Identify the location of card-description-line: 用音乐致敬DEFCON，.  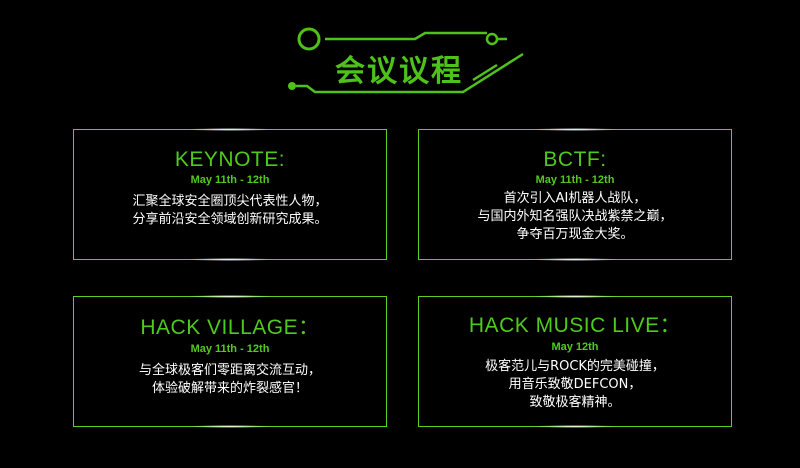
(575, 384).